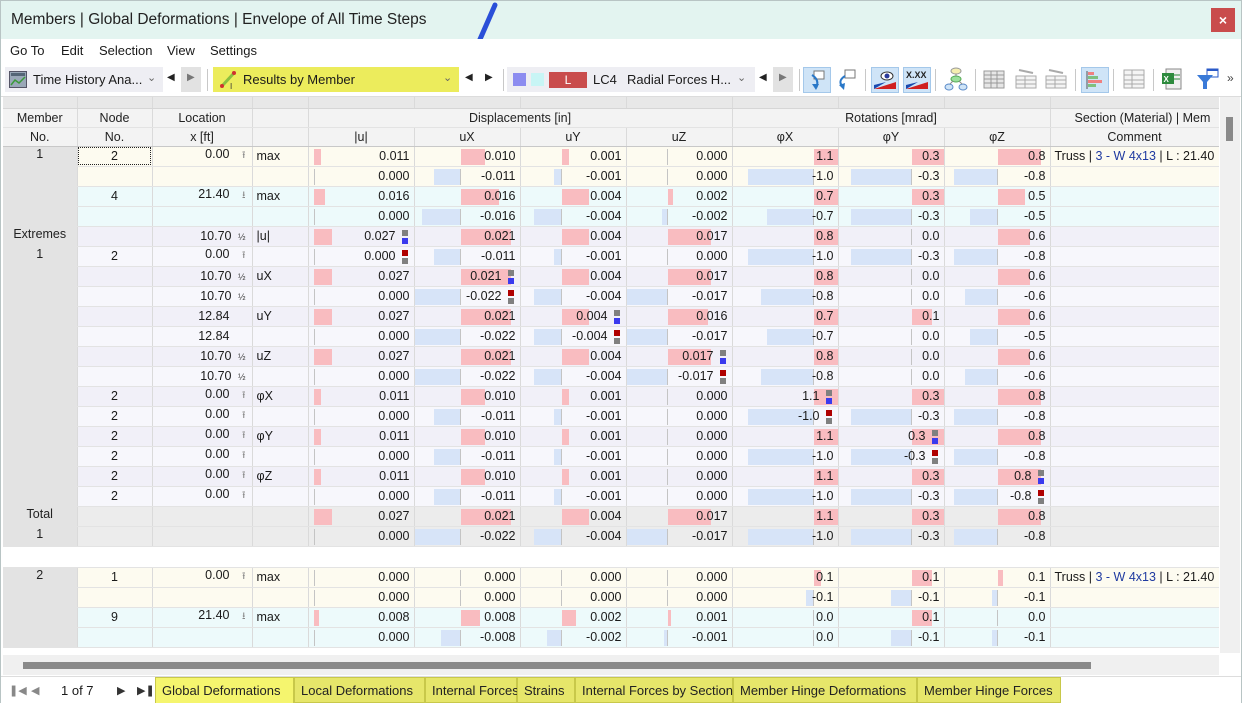 The image size is (1242, 703). What do you see at coordinates (40, 156) in the screenshot?
I see `member-no-cell: 1` at bounding box center [40, 156].